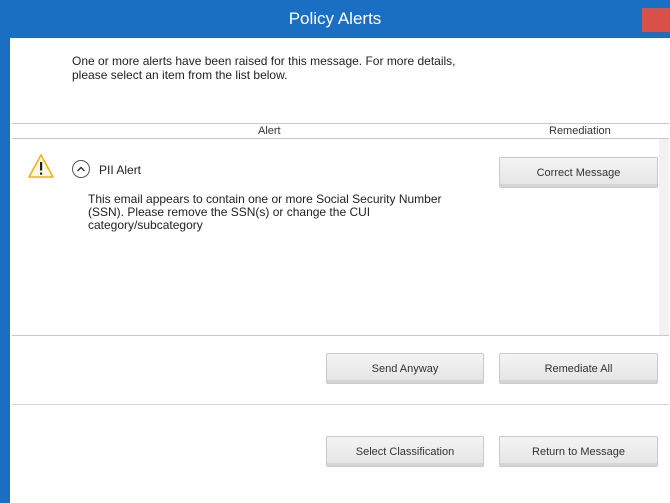 The image size is (670, 503). Describe the element at coordinates (5, 251) in the screenshot. I see `window-left-border` at that location.